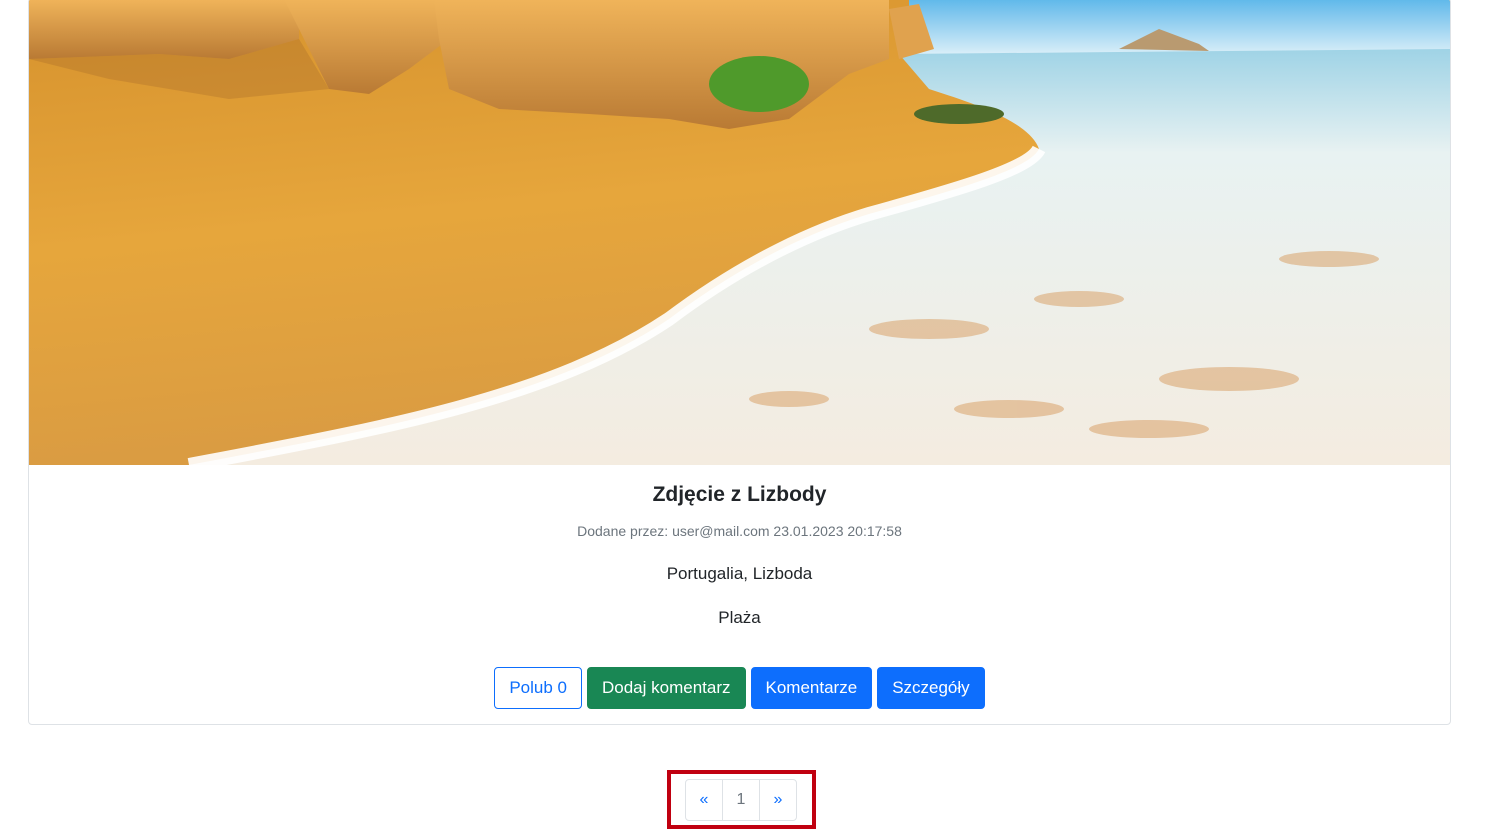 This screenshot has height=834, width=1487. Describe the element at coordinates (739, 617) in the screenshot. I see `post-category: Plaża` at that location.